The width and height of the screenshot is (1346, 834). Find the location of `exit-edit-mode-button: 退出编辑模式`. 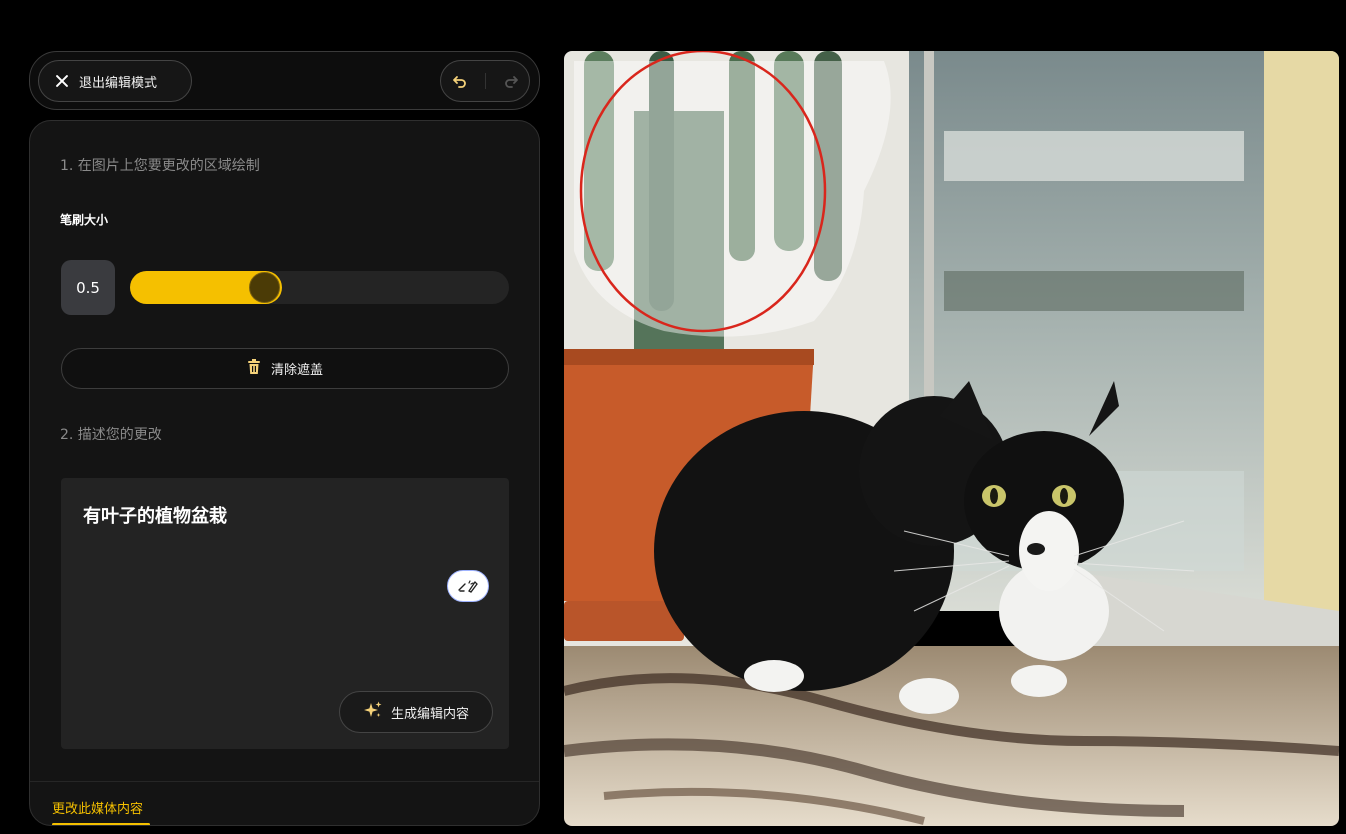

exit-edit-mode-button: 退出编辑模式 is located at coordinates (115, 81).